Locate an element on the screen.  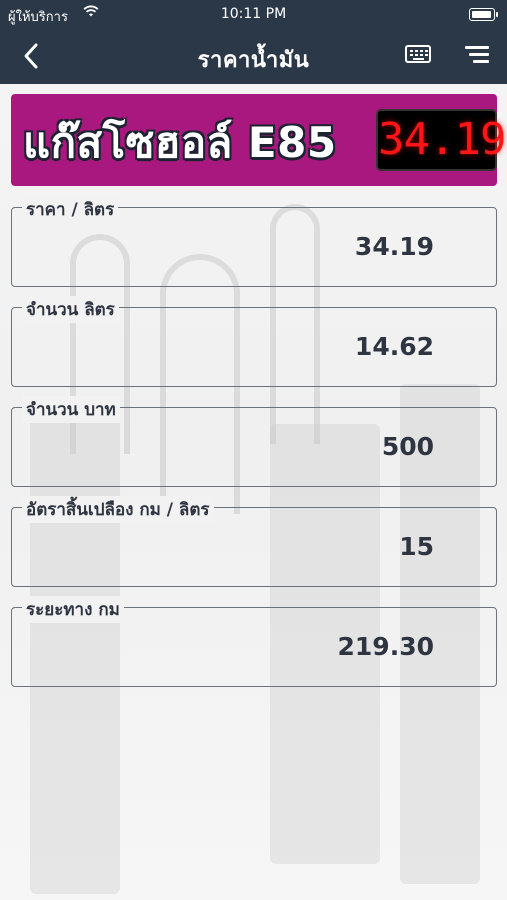
field-value: 500 is located at coordinates (408, 446).